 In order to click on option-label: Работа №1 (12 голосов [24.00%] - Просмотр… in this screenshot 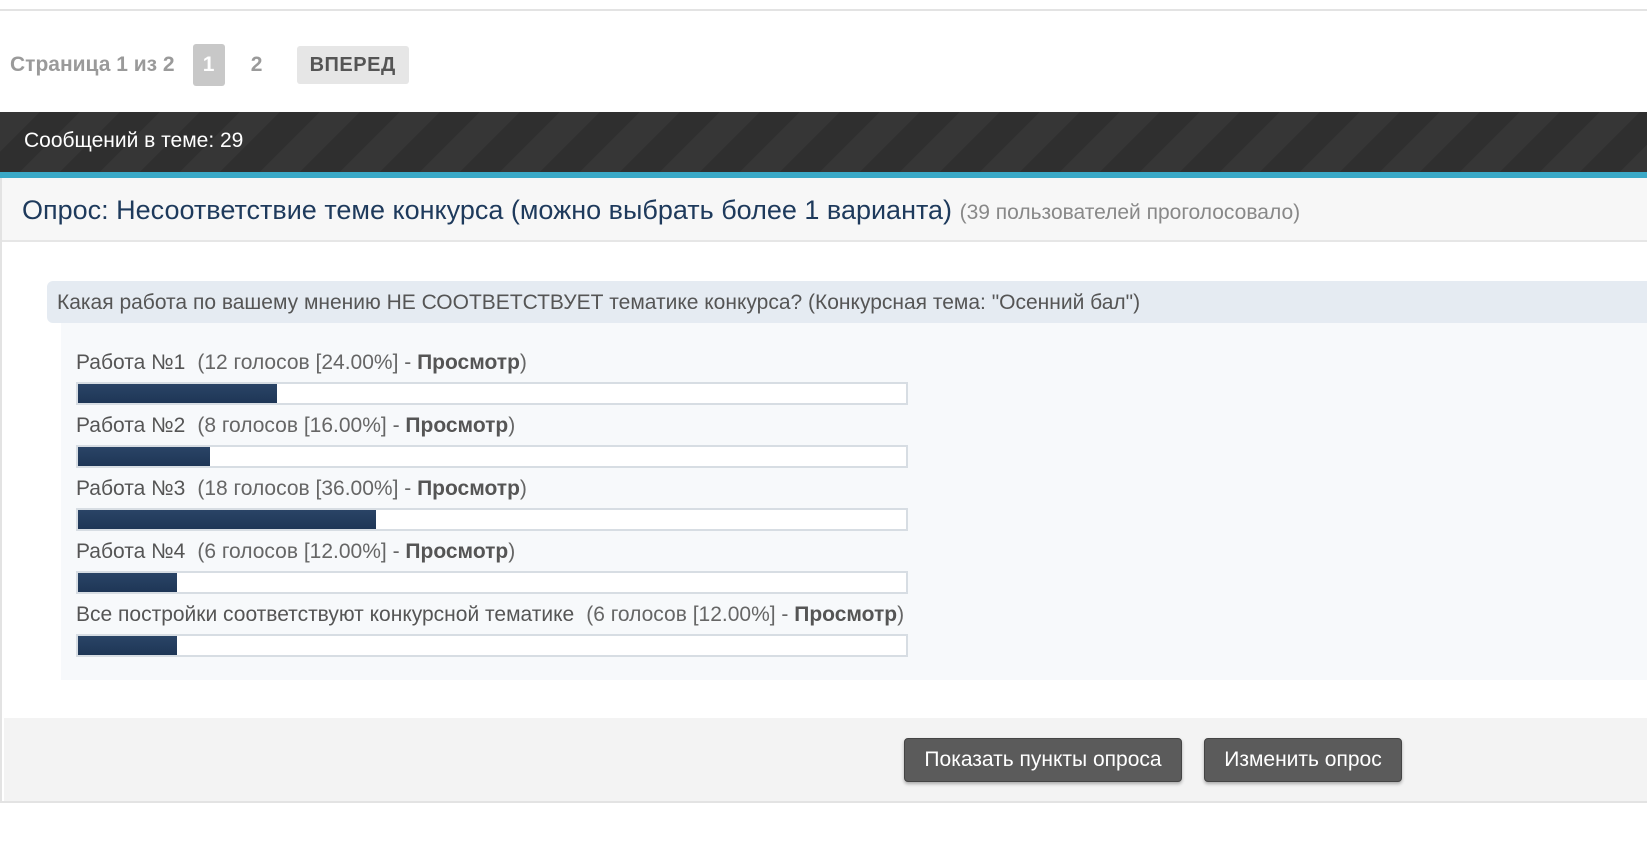, I will do `click(492, 365)`.